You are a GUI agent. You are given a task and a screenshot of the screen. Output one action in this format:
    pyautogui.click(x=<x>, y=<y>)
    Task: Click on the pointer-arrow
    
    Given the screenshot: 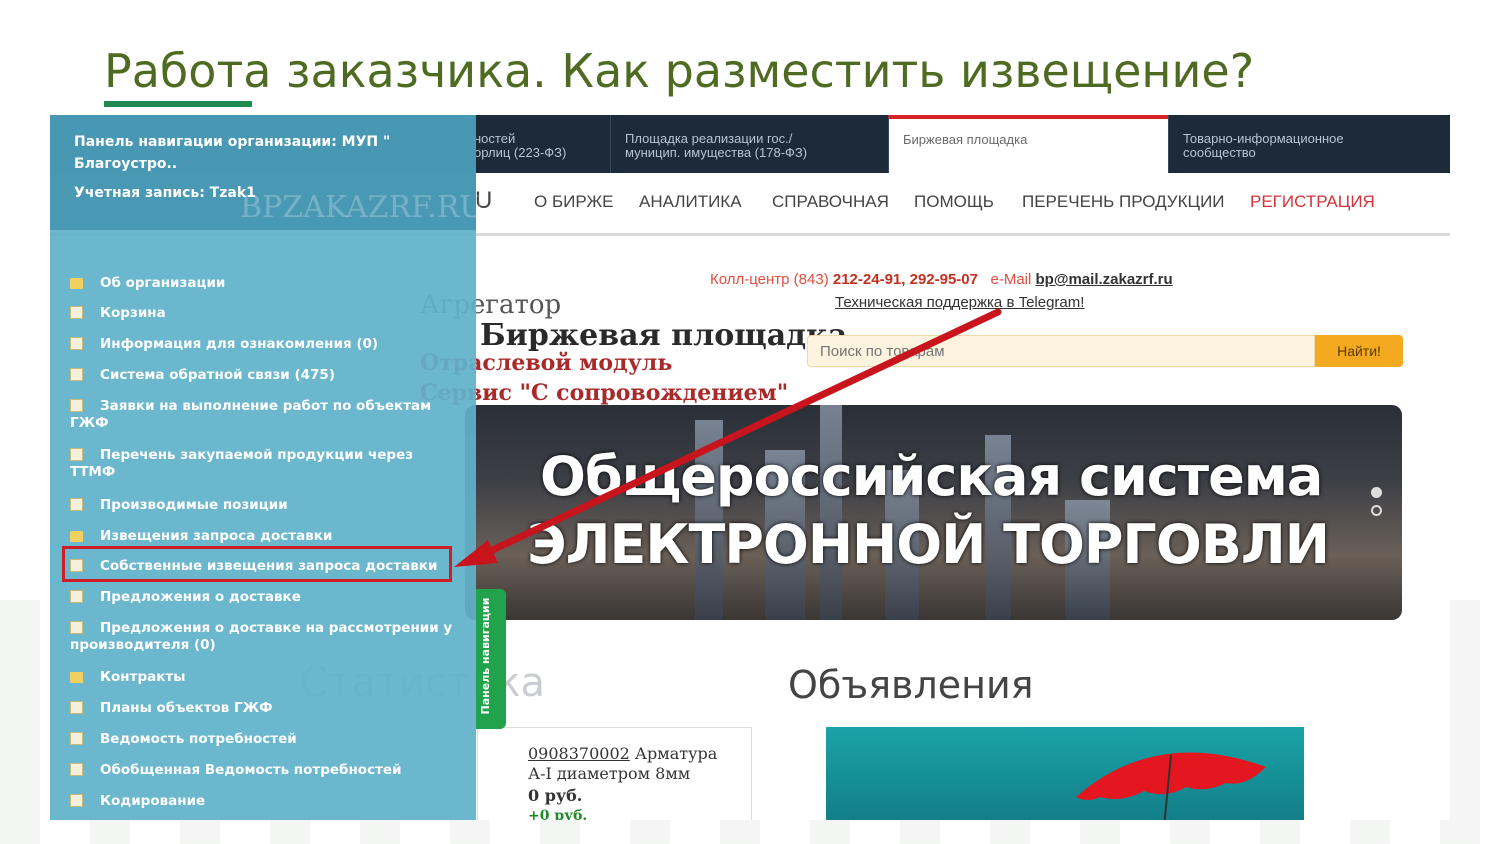 What is the action you would take?
    pyautogui.click(x=728, y=437)
    